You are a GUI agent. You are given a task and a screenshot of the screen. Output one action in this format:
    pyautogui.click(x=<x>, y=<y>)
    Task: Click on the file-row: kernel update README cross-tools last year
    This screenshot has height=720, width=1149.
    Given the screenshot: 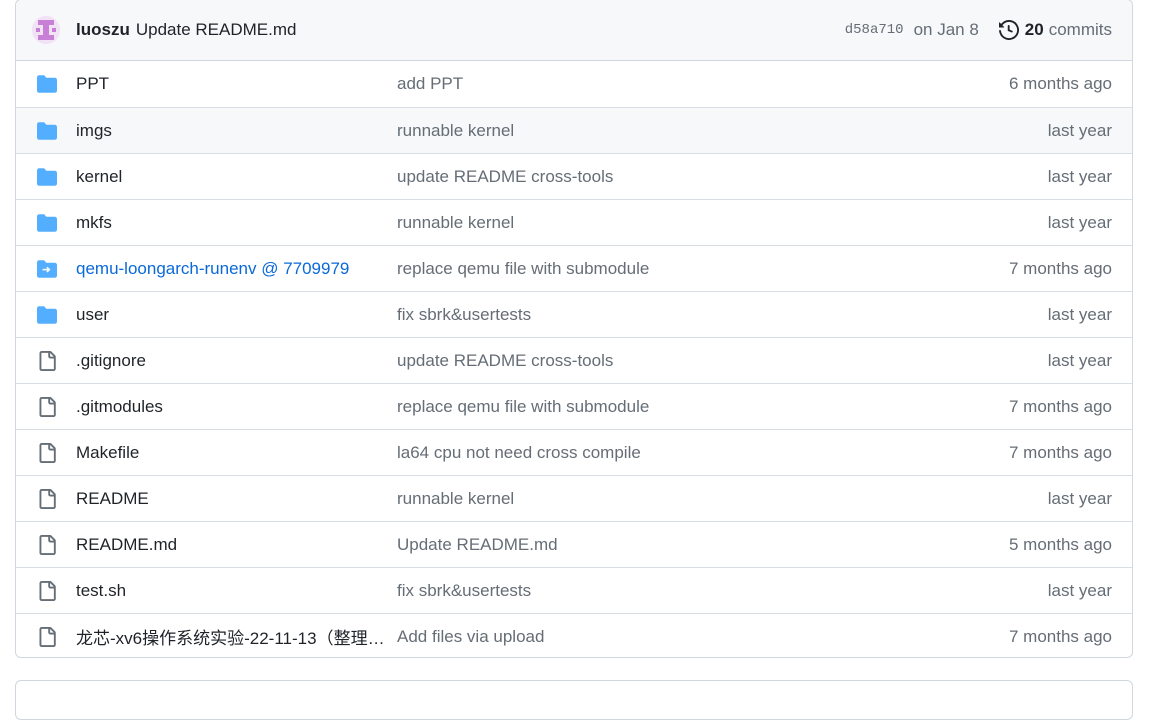 What is the action you would take?
    pyautogui.click(x=574, y=176)
    